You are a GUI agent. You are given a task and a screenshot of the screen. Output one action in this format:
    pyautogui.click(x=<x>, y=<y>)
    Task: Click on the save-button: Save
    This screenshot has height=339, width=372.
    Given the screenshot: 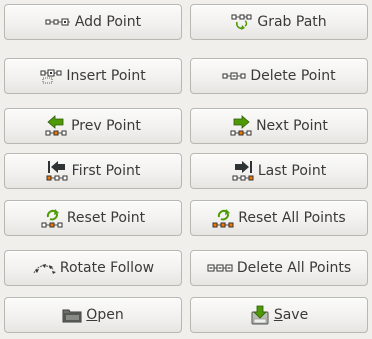 What is the action you would take?
    pyautogui.click(x=279, y=315)
    